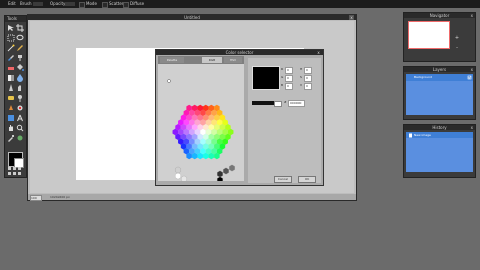  What do you see at coordinates (308, 70) in the screenshot?
I see `field-h: 0` at bounding box center [308, 70].